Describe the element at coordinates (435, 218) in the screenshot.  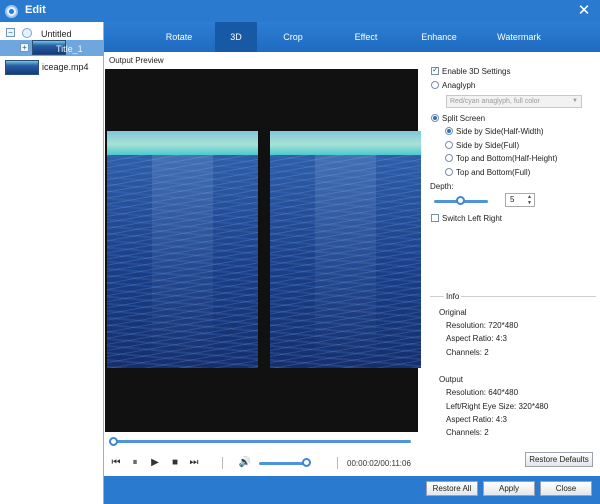
I see `switch-left-right-checkbox` at that location.